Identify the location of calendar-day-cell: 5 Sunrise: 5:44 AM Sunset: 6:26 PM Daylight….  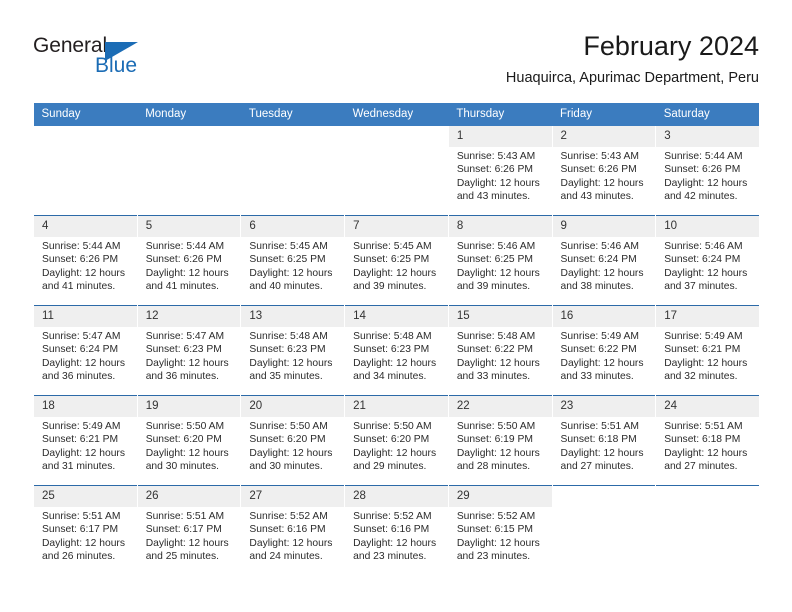
(188, 260).